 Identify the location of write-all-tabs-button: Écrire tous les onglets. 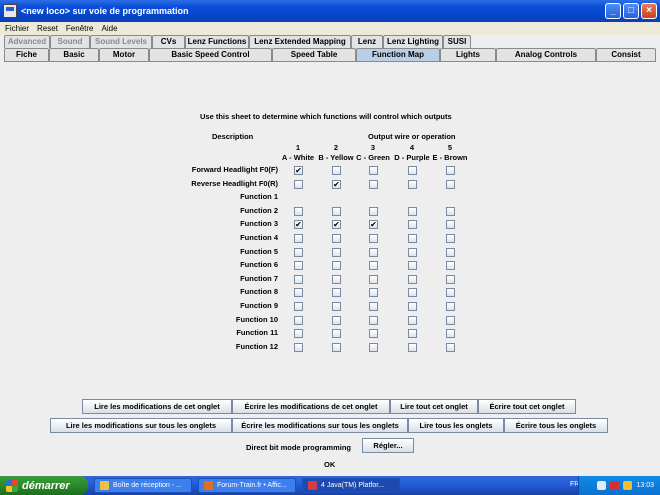
(556, 425).